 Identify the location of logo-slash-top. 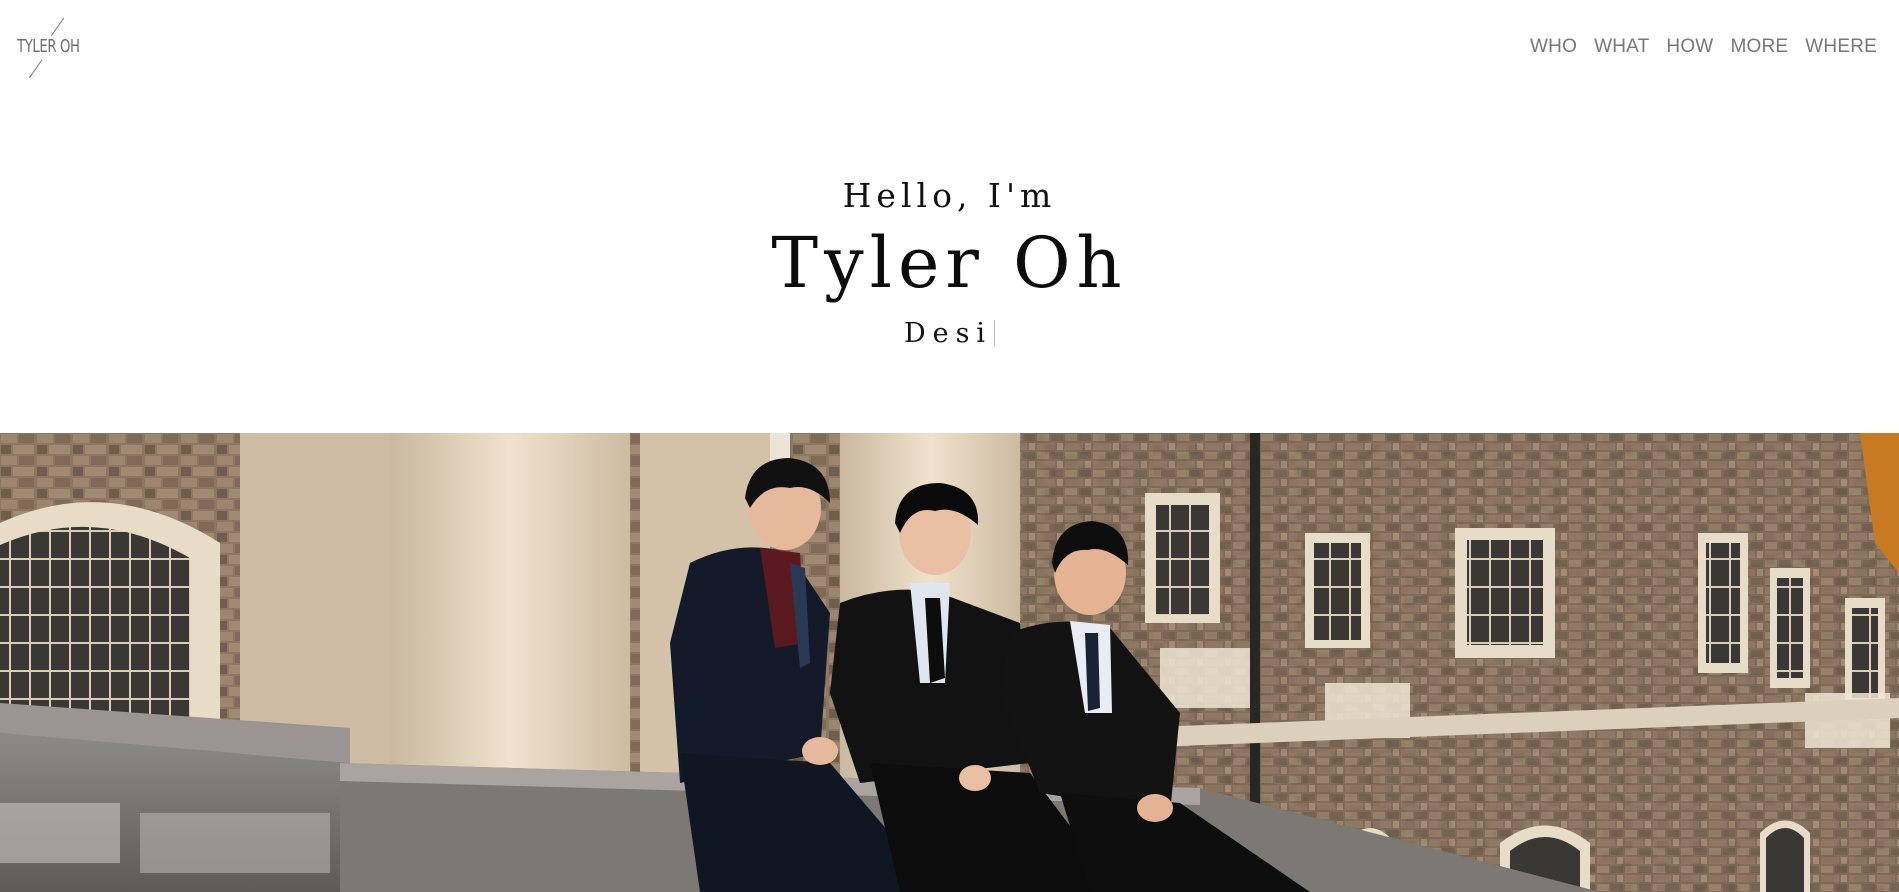
(57, 27).